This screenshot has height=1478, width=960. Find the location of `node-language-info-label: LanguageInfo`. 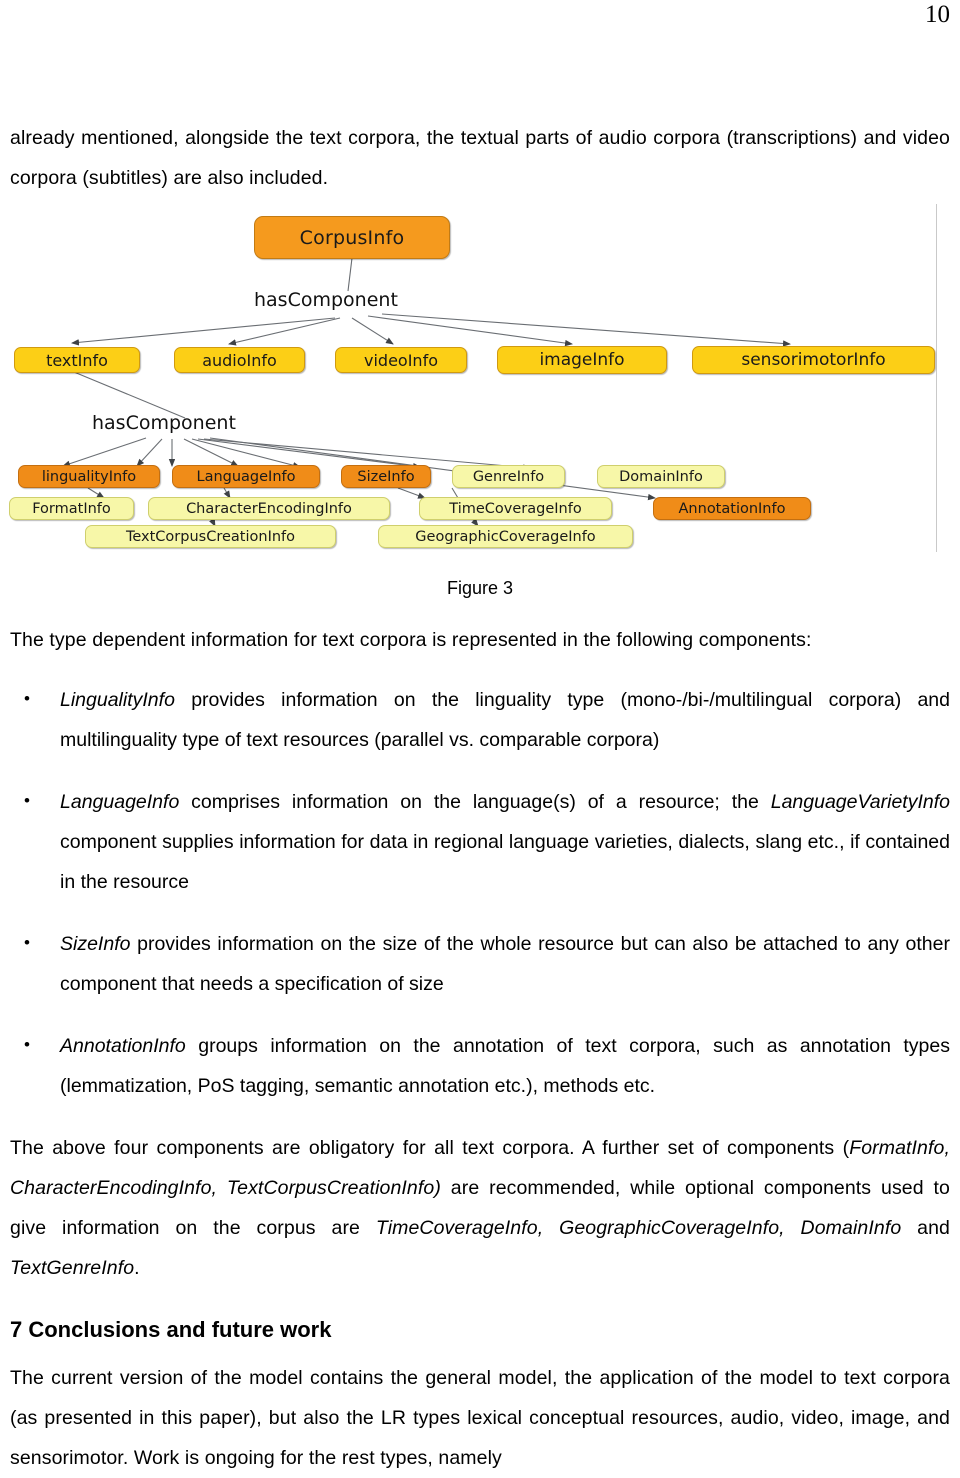

node-language-info-label: LanguageInfo is located at coordinates (246, 476).